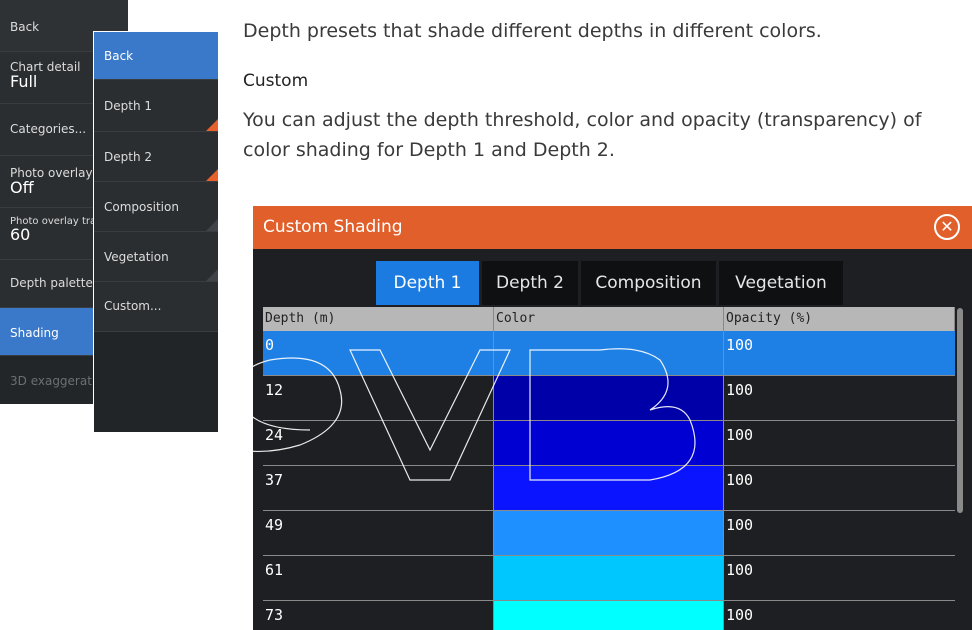 The width and height of the screenshot is (972, 630). I want to click on tab-depth-2: Depth 2, so click(530, 283).